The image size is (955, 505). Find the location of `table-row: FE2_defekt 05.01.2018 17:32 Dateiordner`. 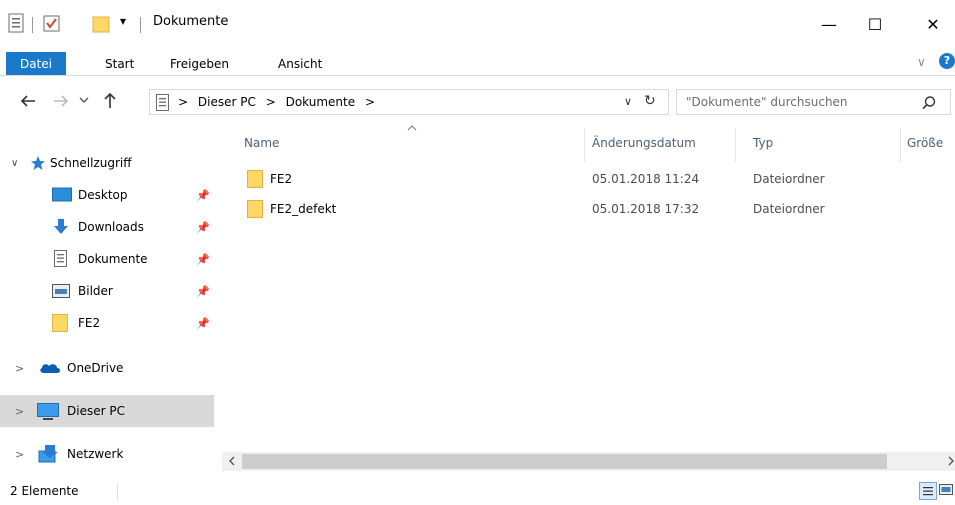

table-row: FE2_defekt 05.01.2018 17:32 Dateiordner is located at coordinates (577, 209).